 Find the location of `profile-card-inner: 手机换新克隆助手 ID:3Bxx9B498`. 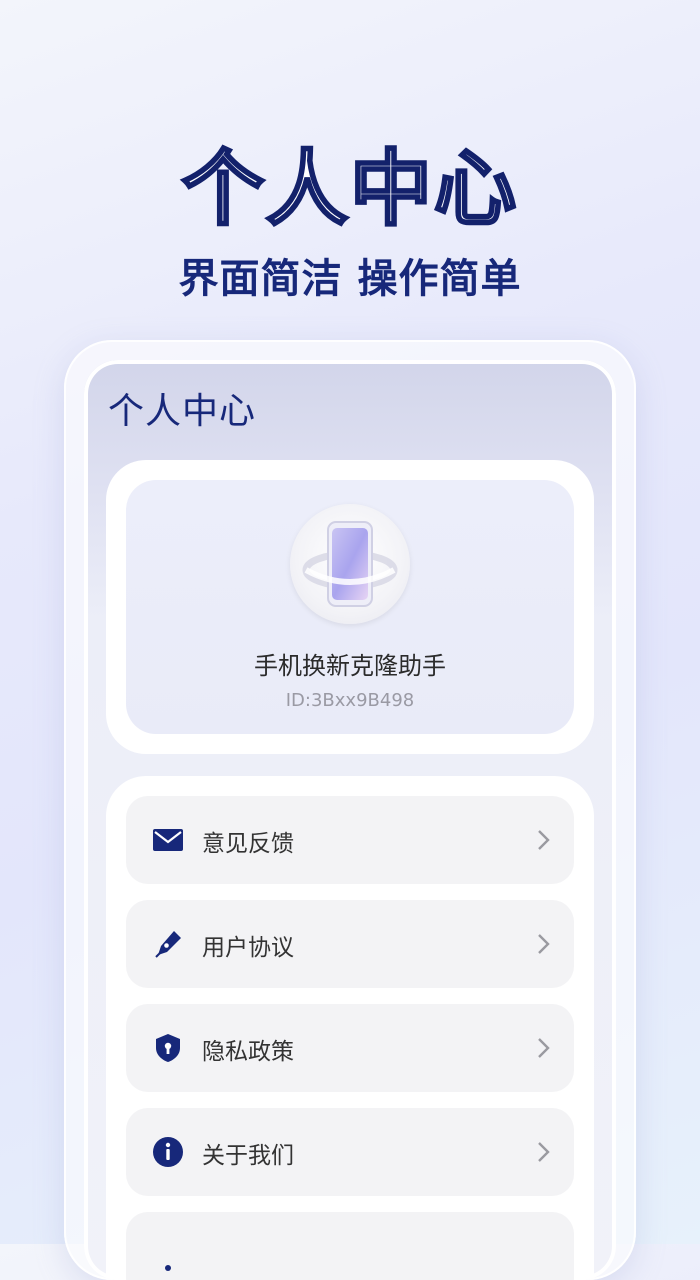

profile-card-inner: 手机换新克隆助手 ID:3Bxx9B498 is located at coordinates (350, 607).